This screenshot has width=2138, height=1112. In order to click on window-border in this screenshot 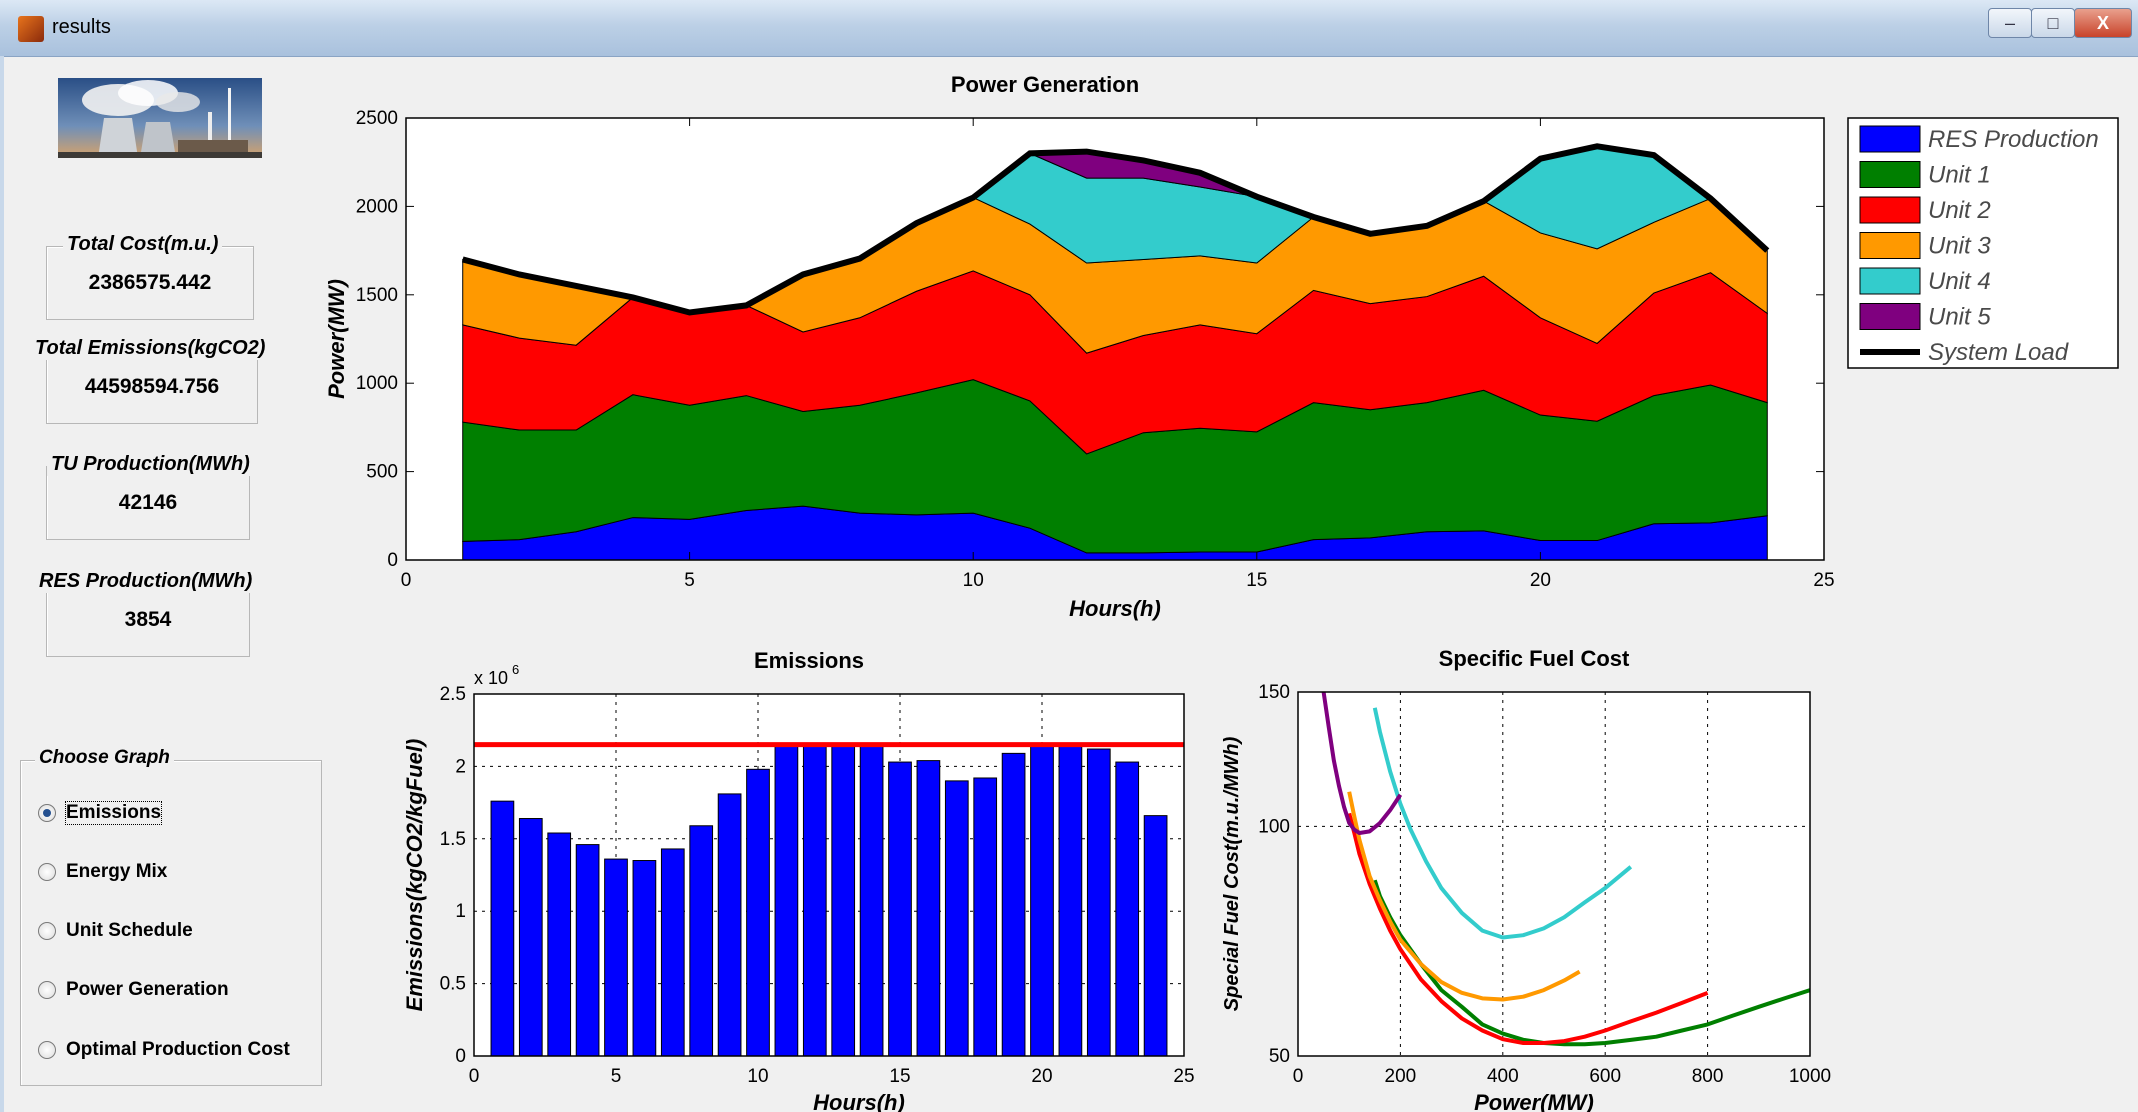, I will do `click(2, 584)`.